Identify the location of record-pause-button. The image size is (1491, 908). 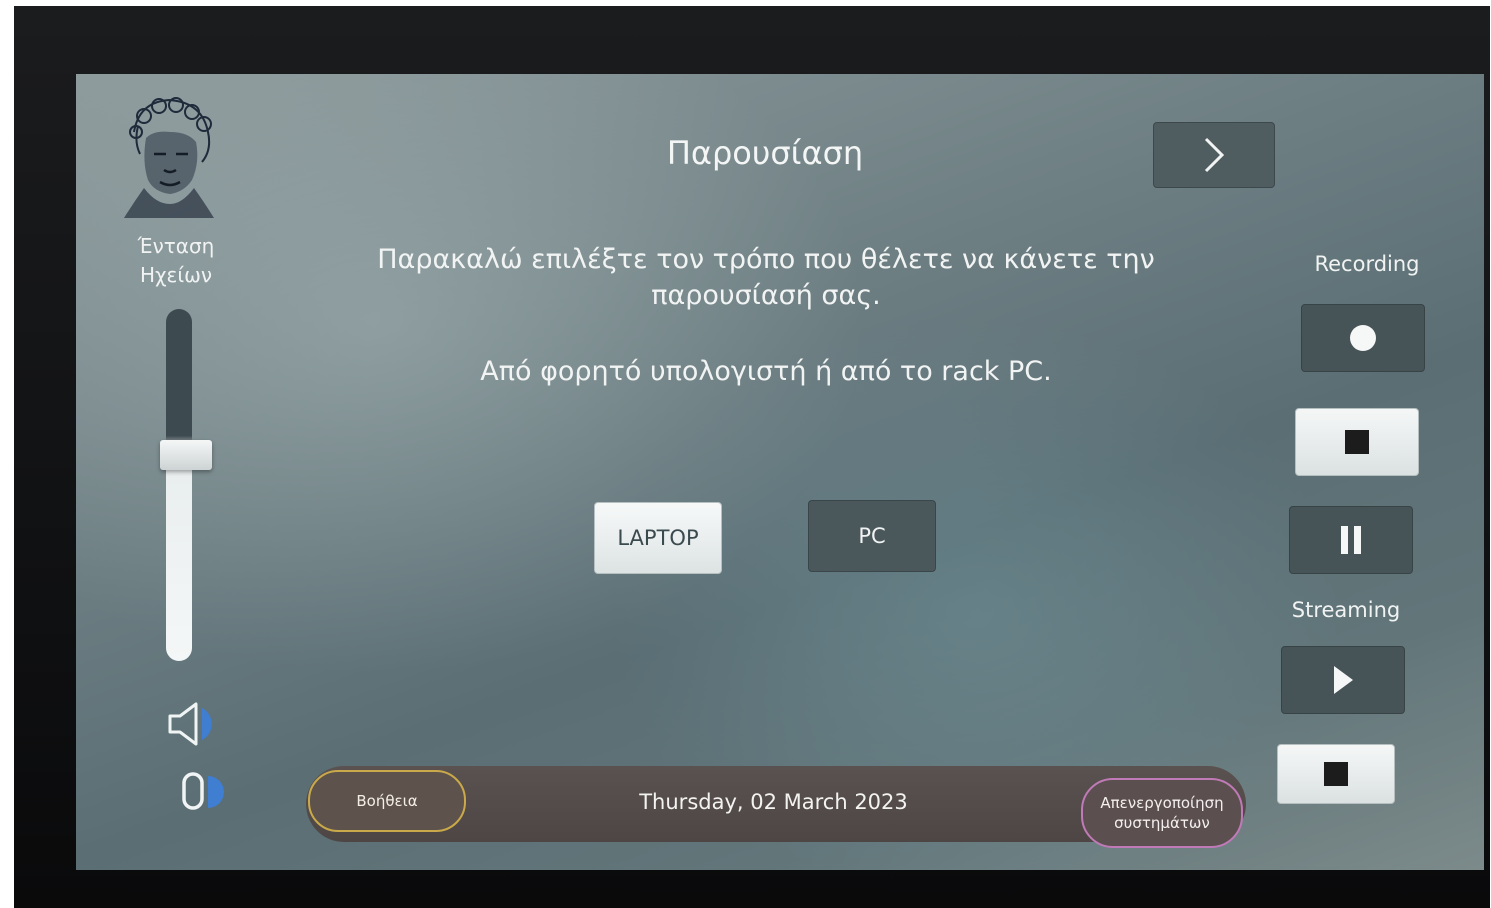
(1351, 540).